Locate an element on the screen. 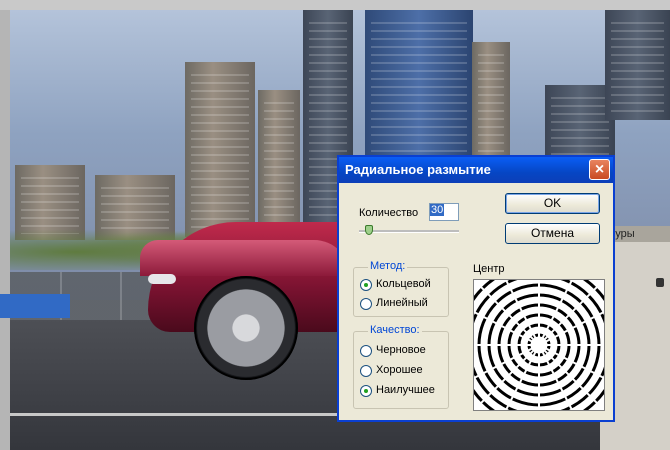 Image resolution: width=670 pixels, height=450 pixels. lock-icon is located at coordinates (660, 282).